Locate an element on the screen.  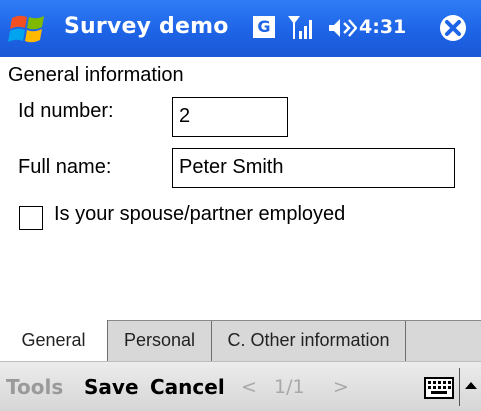
clock: 4:31 is located at coordinates (382, 27).